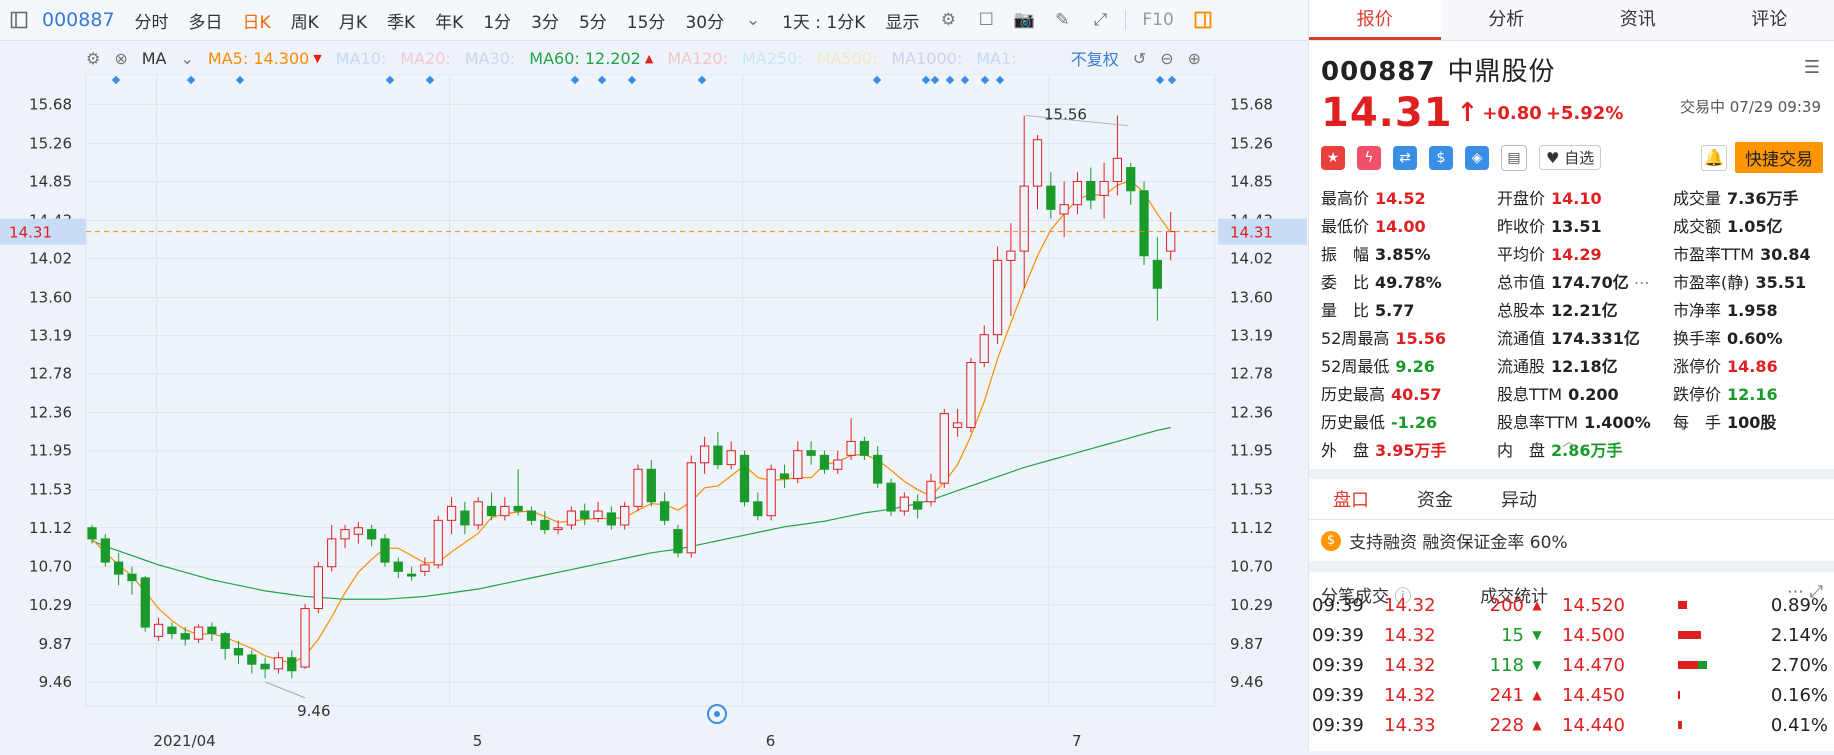 This screenshot has height=755, width=1834. What do you see at coordinates (1753, 253) in the screenshot?
I see `stat-cell: 市盈率TTM30.84` at bounding box center [1753, 253].